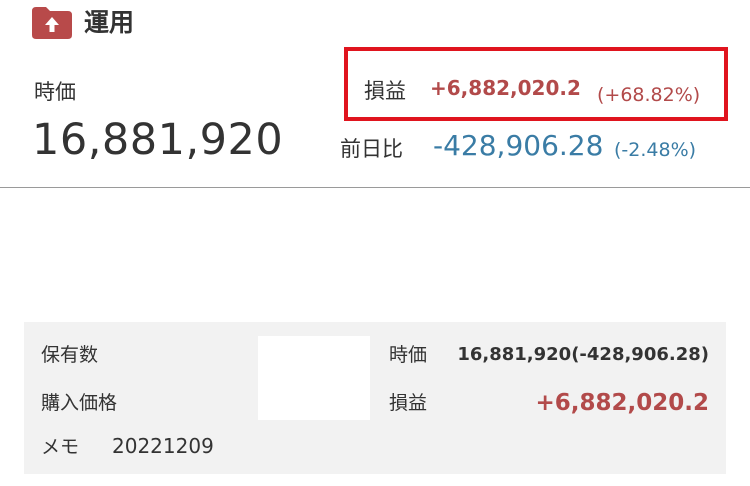 This screenshot has width=750, height=486. Describe the element at coordinates (158, 140) in the screenshot. I see `market-value: 16,881,920` at that location.